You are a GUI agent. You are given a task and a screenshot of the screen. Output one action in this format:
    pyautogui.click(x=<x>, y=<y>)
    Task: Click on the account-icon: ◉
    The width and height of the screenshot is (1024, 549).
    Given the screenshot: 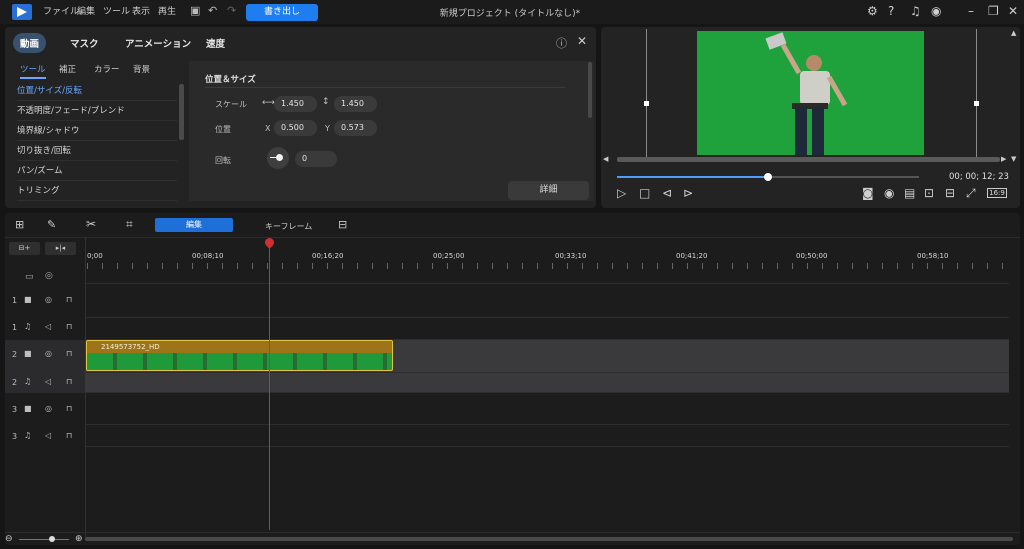 What is the action you would take?
    pyautogui.click(x=936, y=11)
    